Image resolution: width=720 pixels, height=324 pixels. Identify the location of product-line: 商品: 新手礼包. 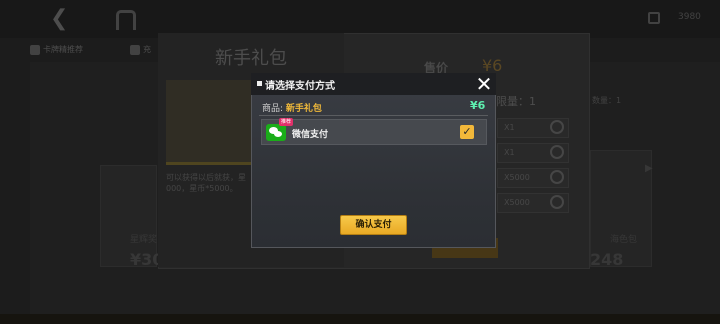
(292, 107).